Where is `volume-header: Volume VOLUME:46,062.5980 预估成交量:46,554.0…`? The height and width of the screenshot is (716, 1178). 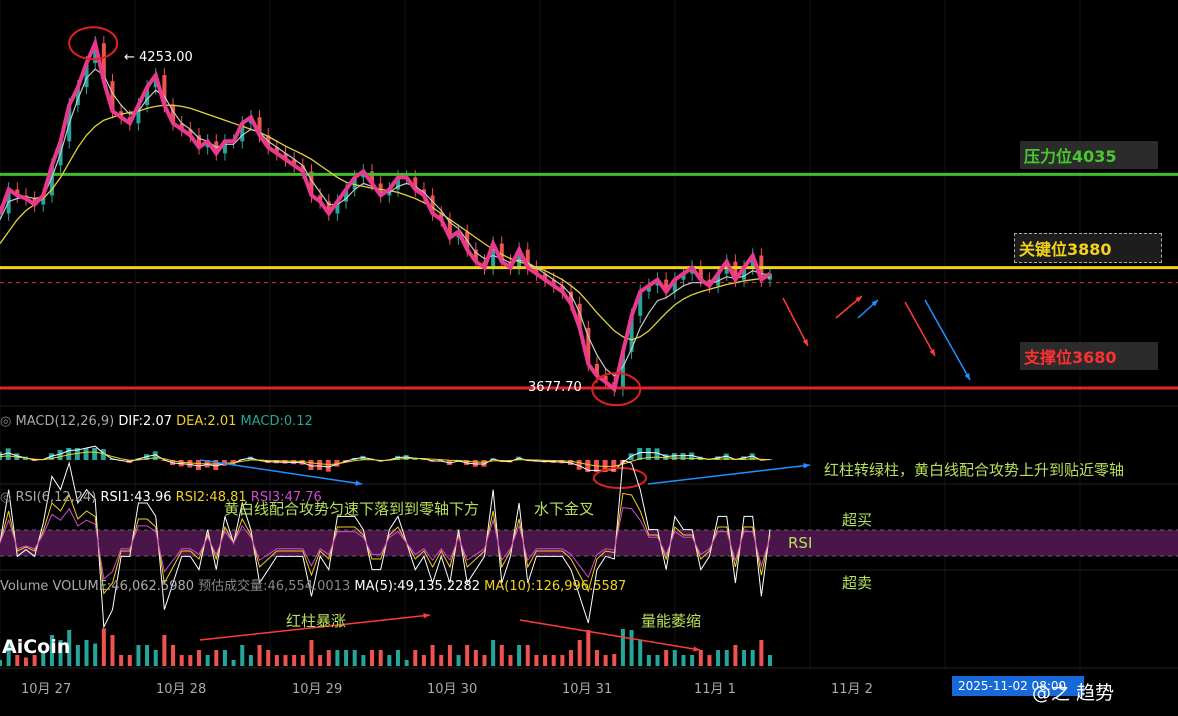 volume-header: Volume VOLUME:46,062.5980 预估成交量:46,554.0… is located at coordinates (313, 584).